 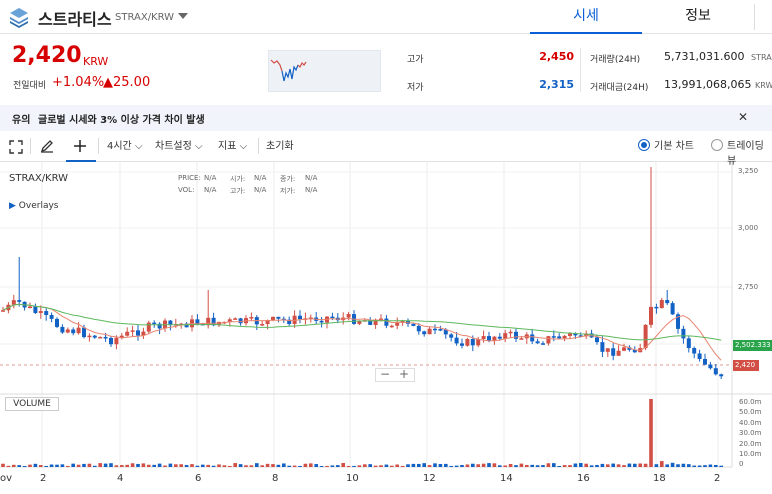 I want to click on overlays-toggle: ▶ Overlays, so click(x=33, y=206).